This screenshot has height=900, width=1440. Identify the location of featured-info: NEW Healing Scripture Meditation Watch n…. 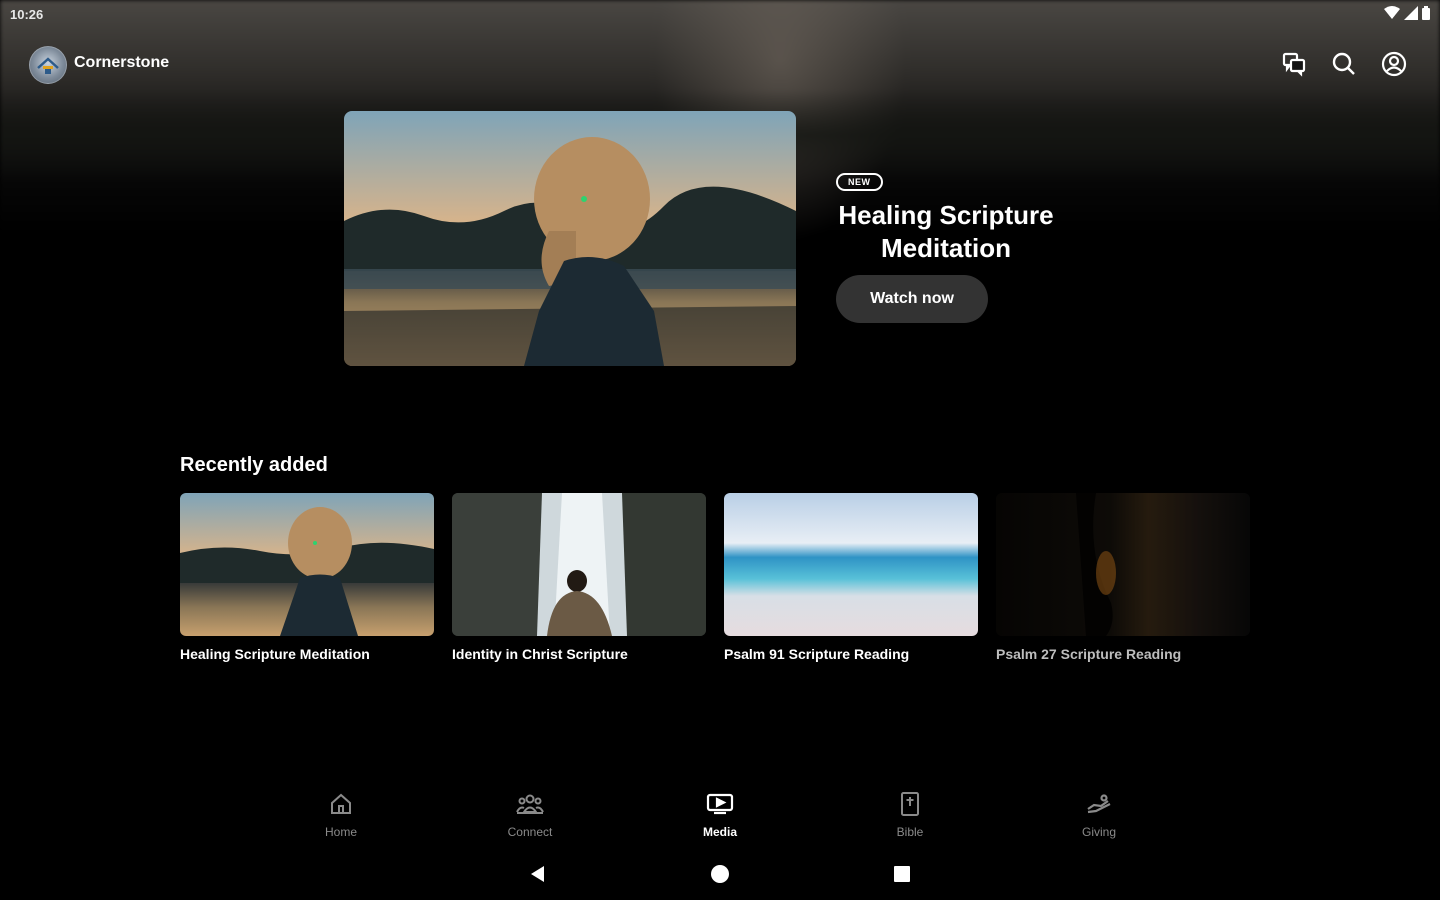
(946, 247).